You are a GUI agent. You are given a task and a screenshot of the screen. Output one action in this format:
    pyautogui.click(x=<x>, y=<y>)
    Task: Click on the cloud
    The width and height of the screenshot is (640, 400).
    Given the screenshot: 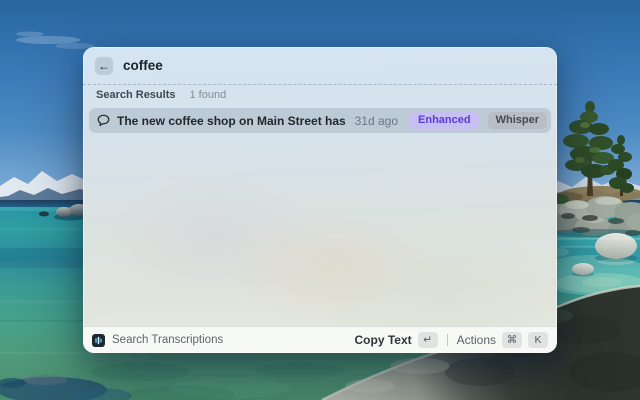 What is the action you would take?
    pyautogui.click(x=48, y=40)
    